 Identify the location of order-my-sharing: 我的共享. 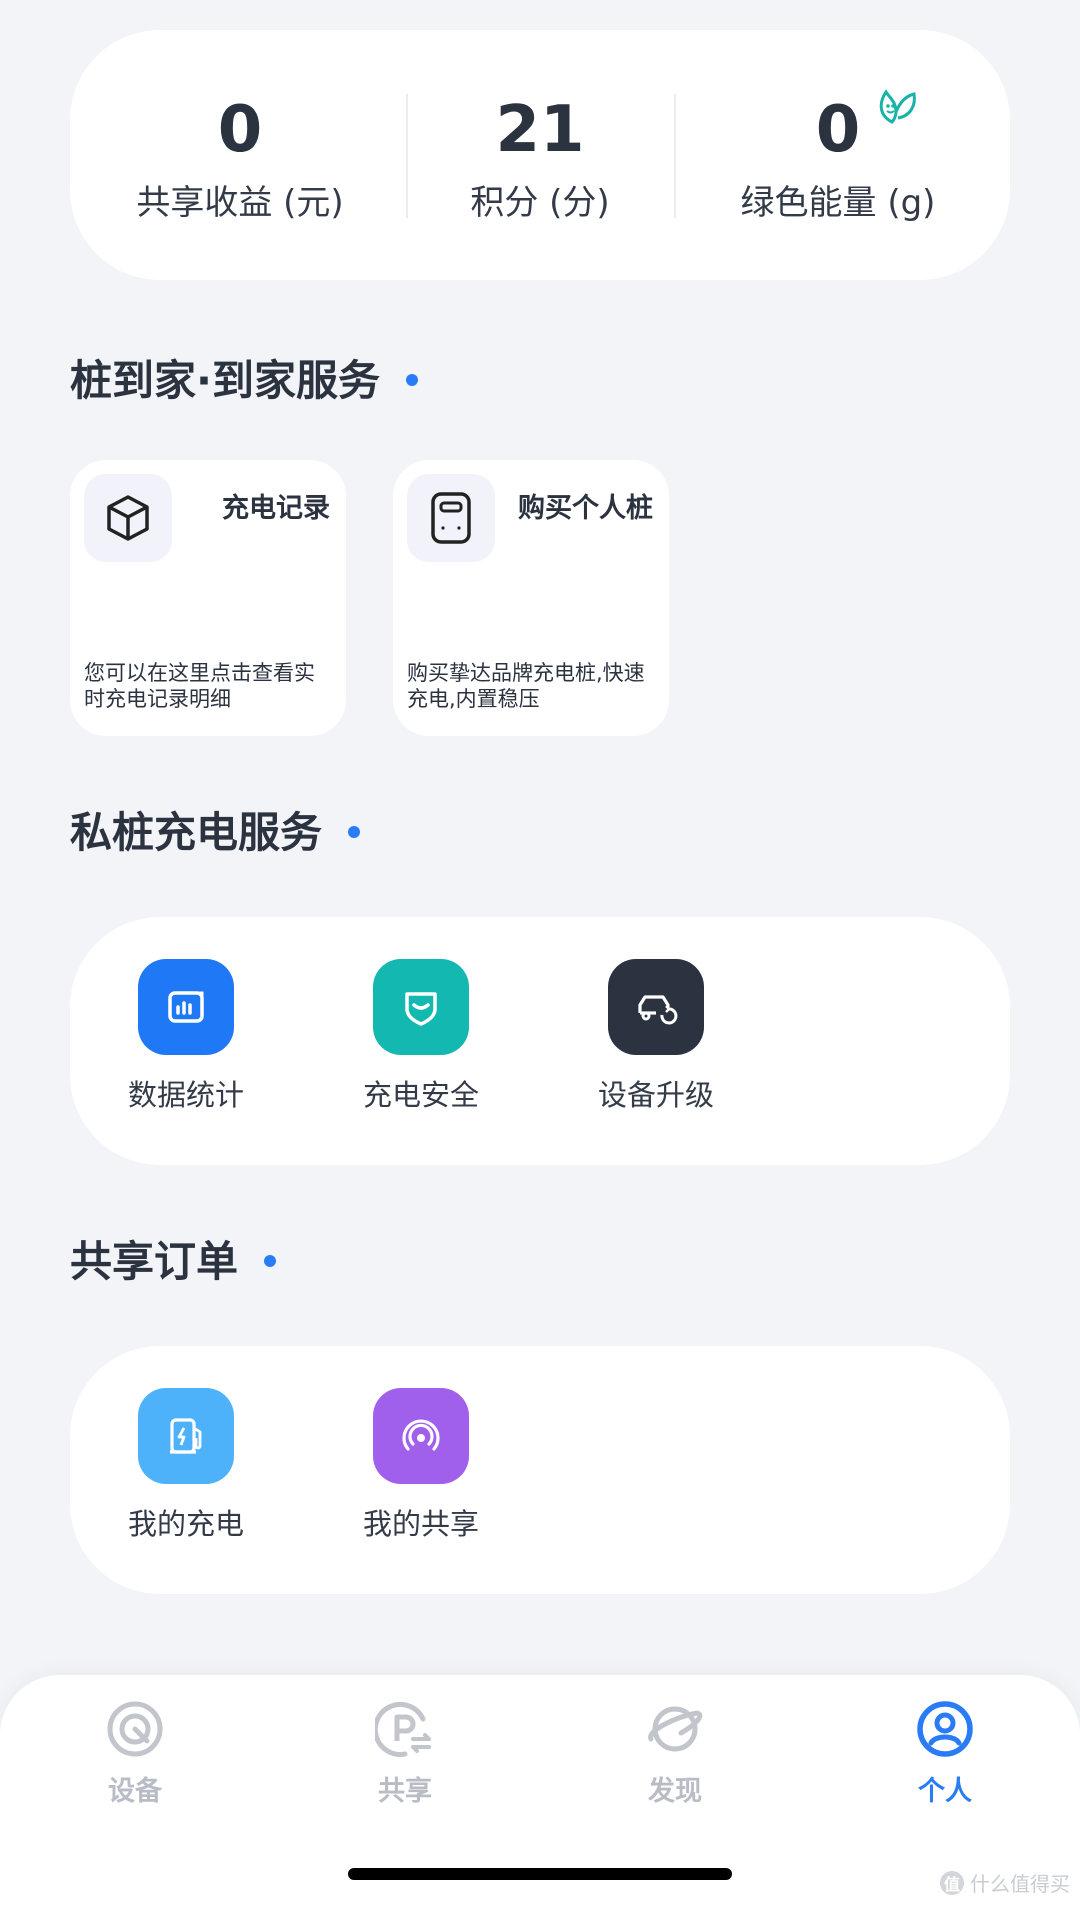
(421, 1463).